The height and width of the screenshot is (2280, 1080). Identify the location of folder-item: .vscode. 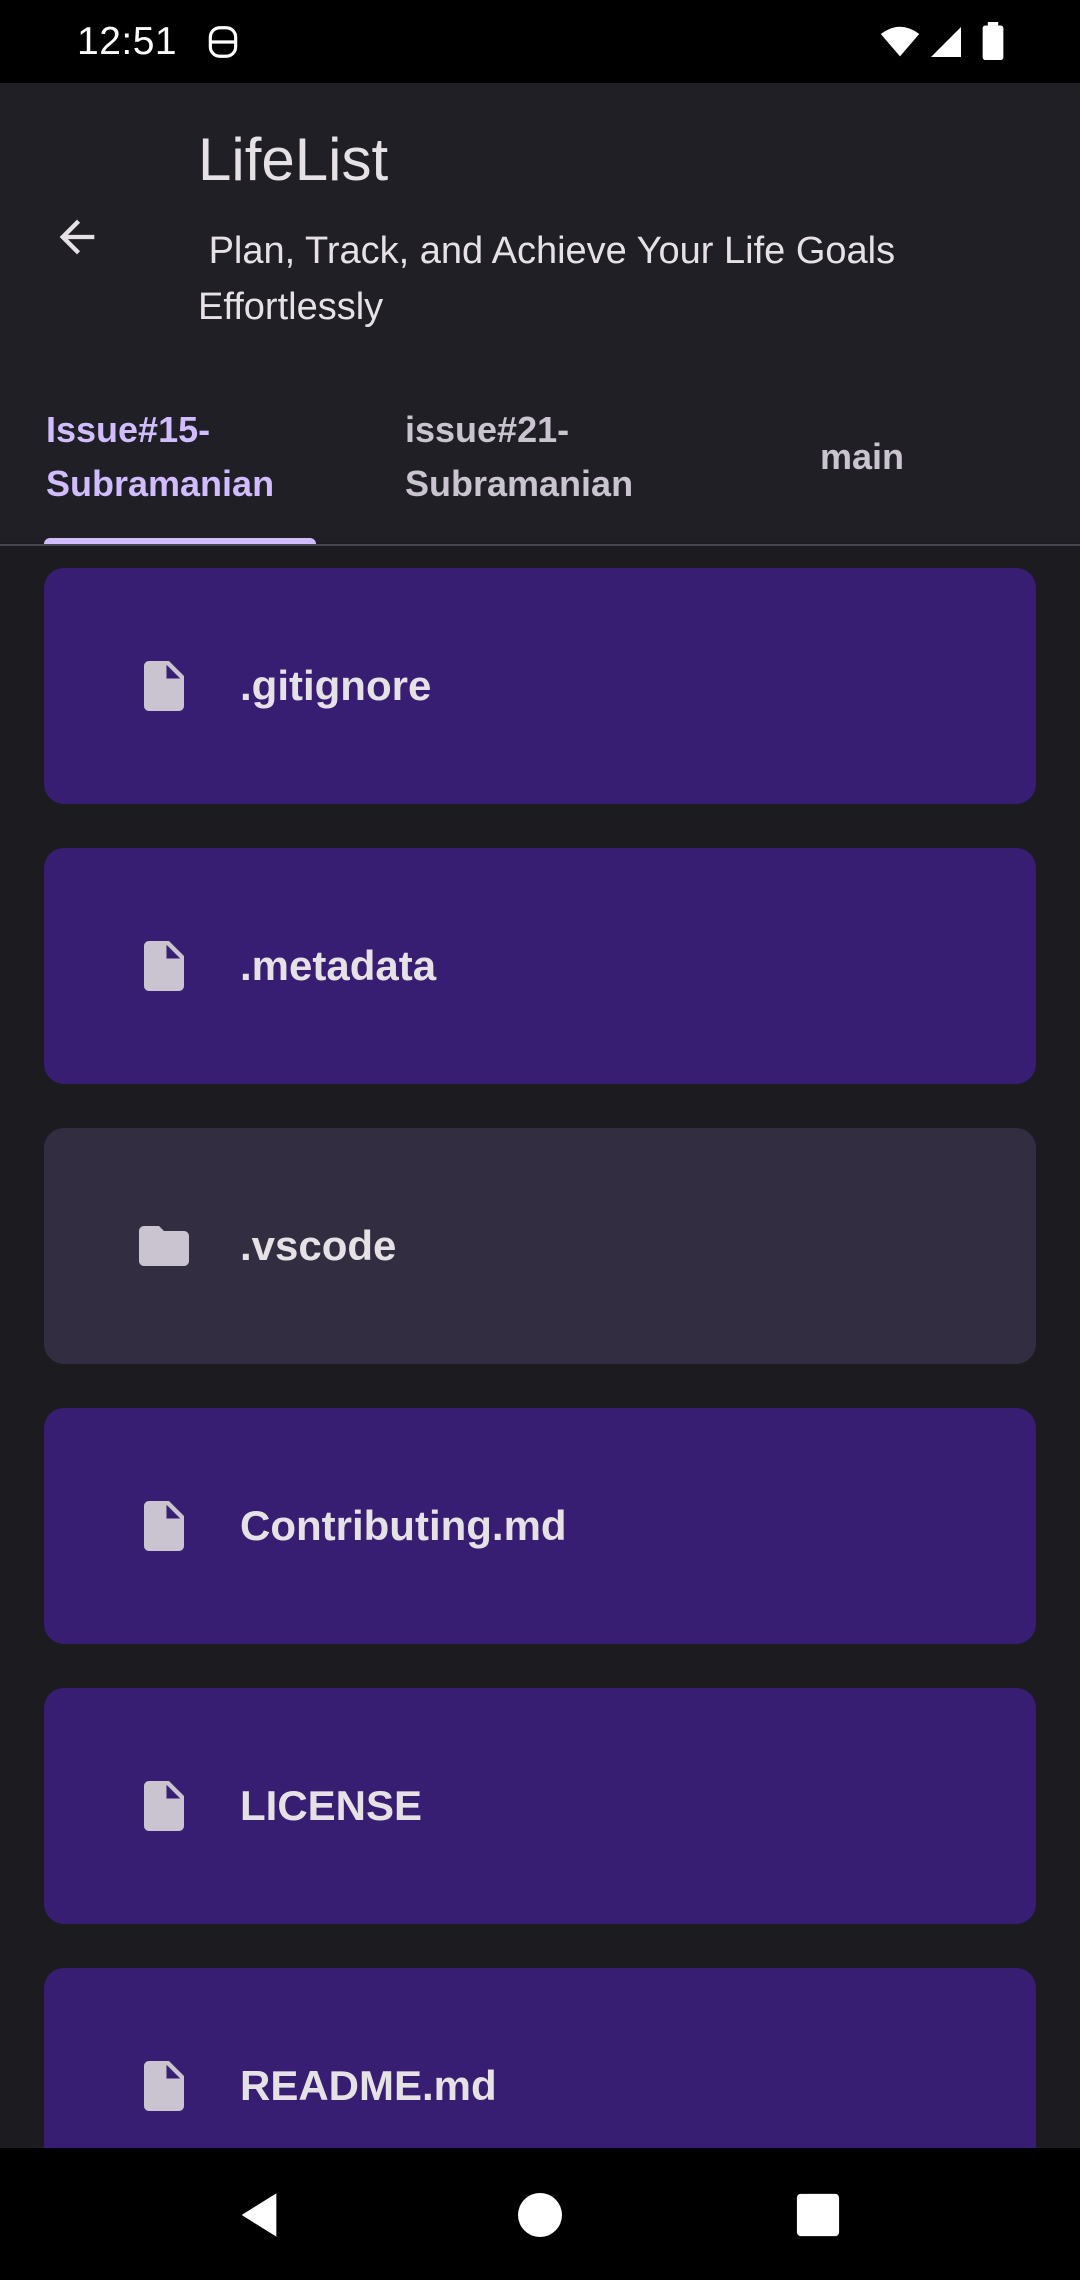
(540, 1246).